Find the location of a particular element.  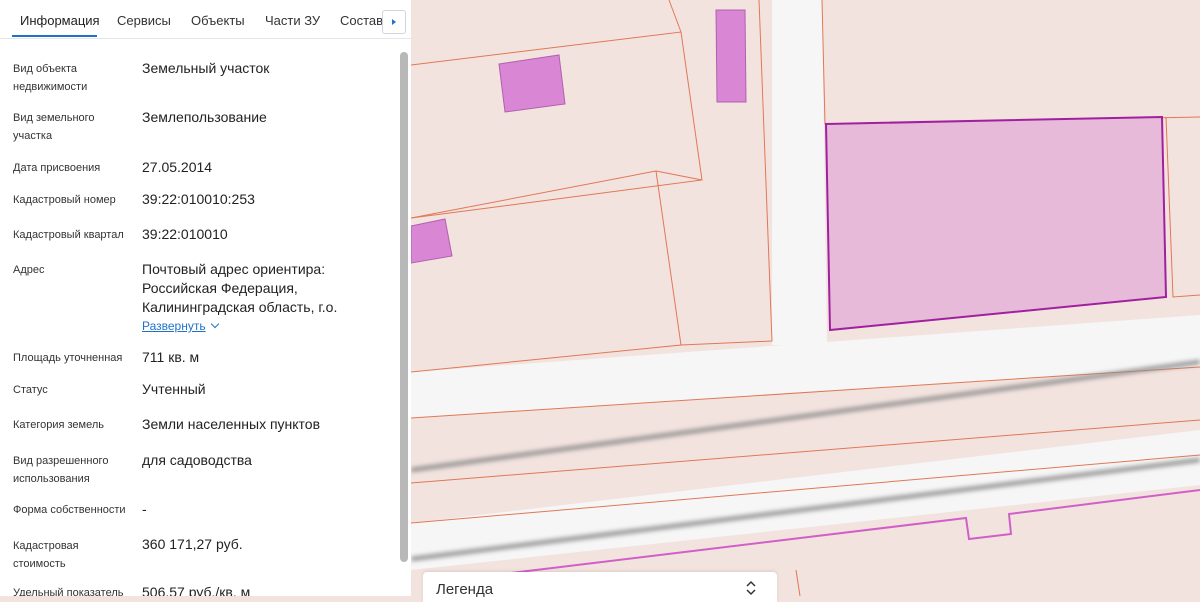

field-label: Кадастровый номер is located at coordinates (64, 200).